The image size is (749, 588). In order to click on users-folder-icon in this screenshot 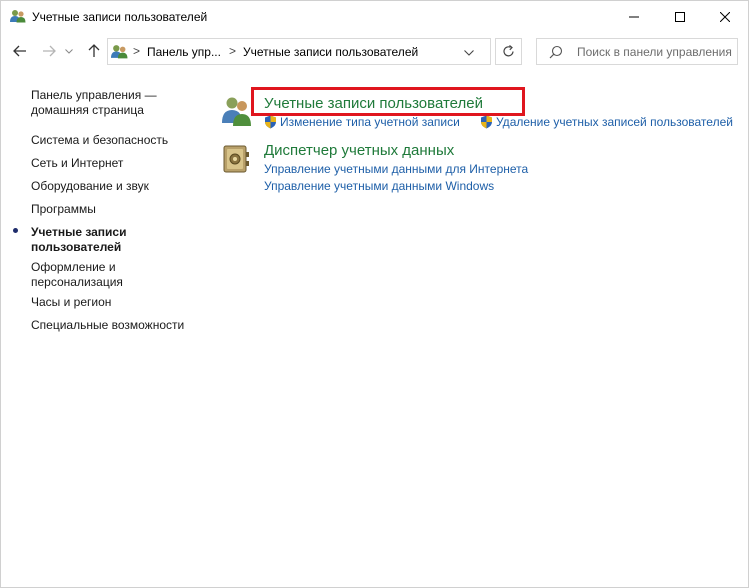, I will do `click(119, 51)`.